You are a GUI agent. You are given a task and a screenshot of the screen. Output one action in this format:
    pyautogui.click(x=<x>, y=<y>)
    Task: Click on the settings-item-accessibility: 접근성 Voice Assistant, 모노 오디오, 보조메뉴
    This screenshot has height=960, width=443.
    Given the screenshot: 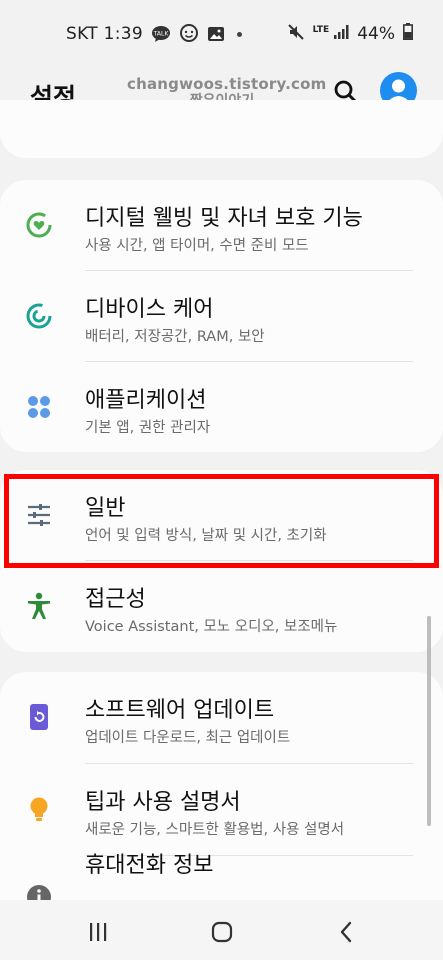 What is the action you would take?
    pyautogui.click(x=221, y=606)
    